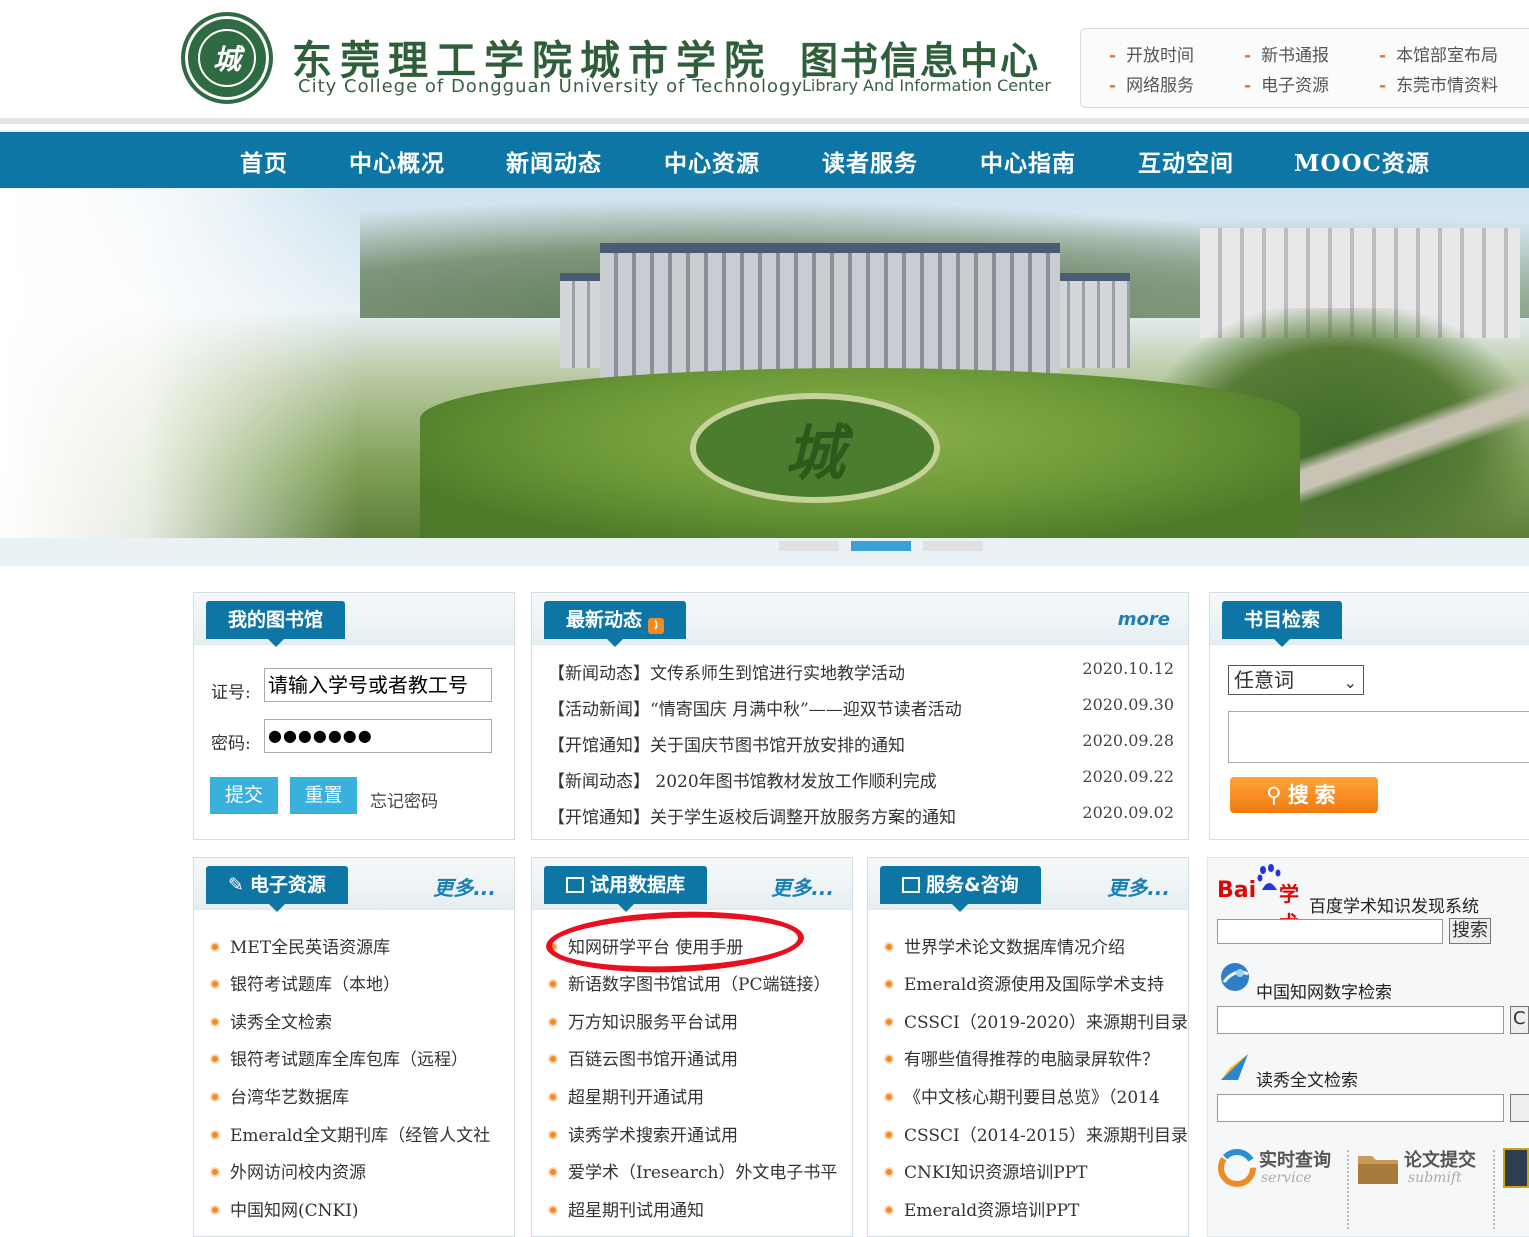 This screenshot has width=1529, height=1237. I want to click on list-item: 爱学术（Iresearch）外文电子书平, so click(692, 1170).